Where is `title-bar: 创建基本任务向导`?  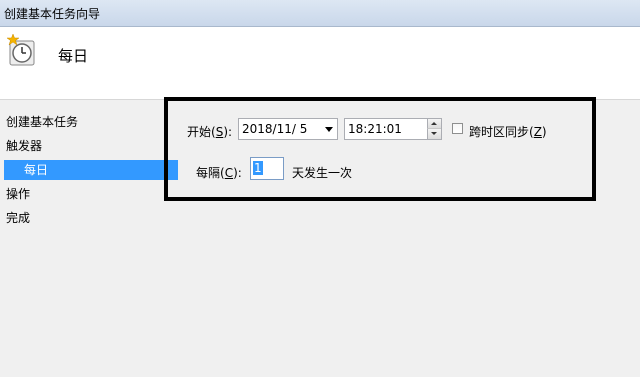 title-bar: 创建基本任务向导 is located at coordinates (320, 13).